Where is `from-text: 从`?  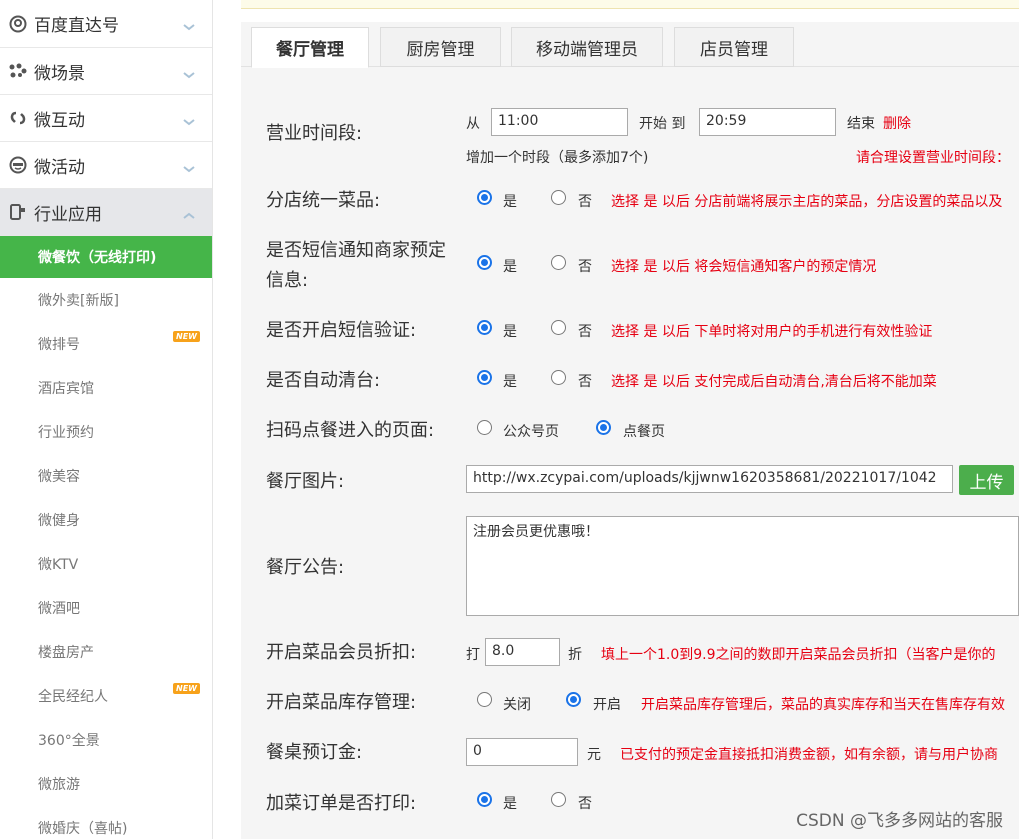
from-text: 从 is located at coordinates (473, 124).